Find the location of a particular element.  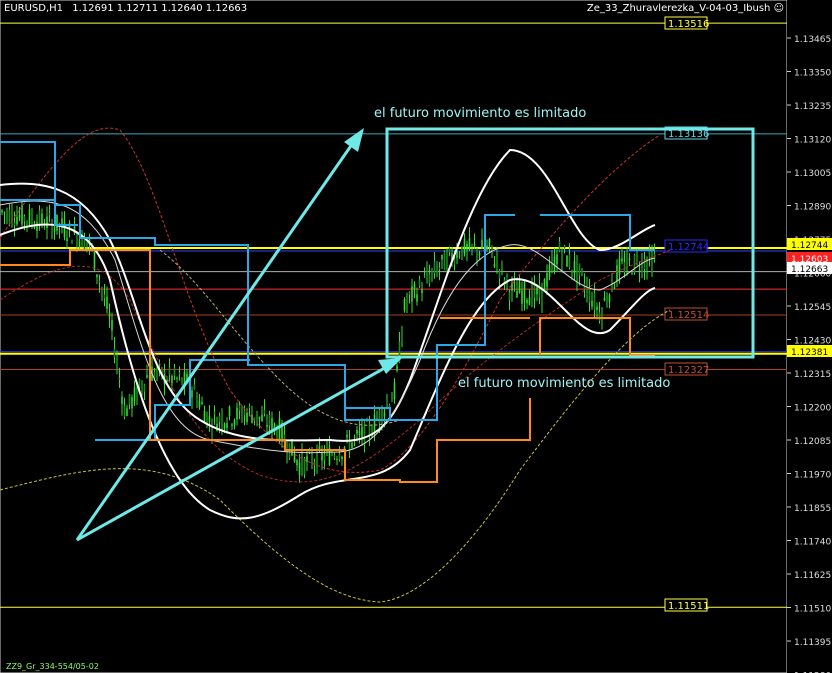

axis-tick-label: 1.12545 is located at coordinates (812, 308).